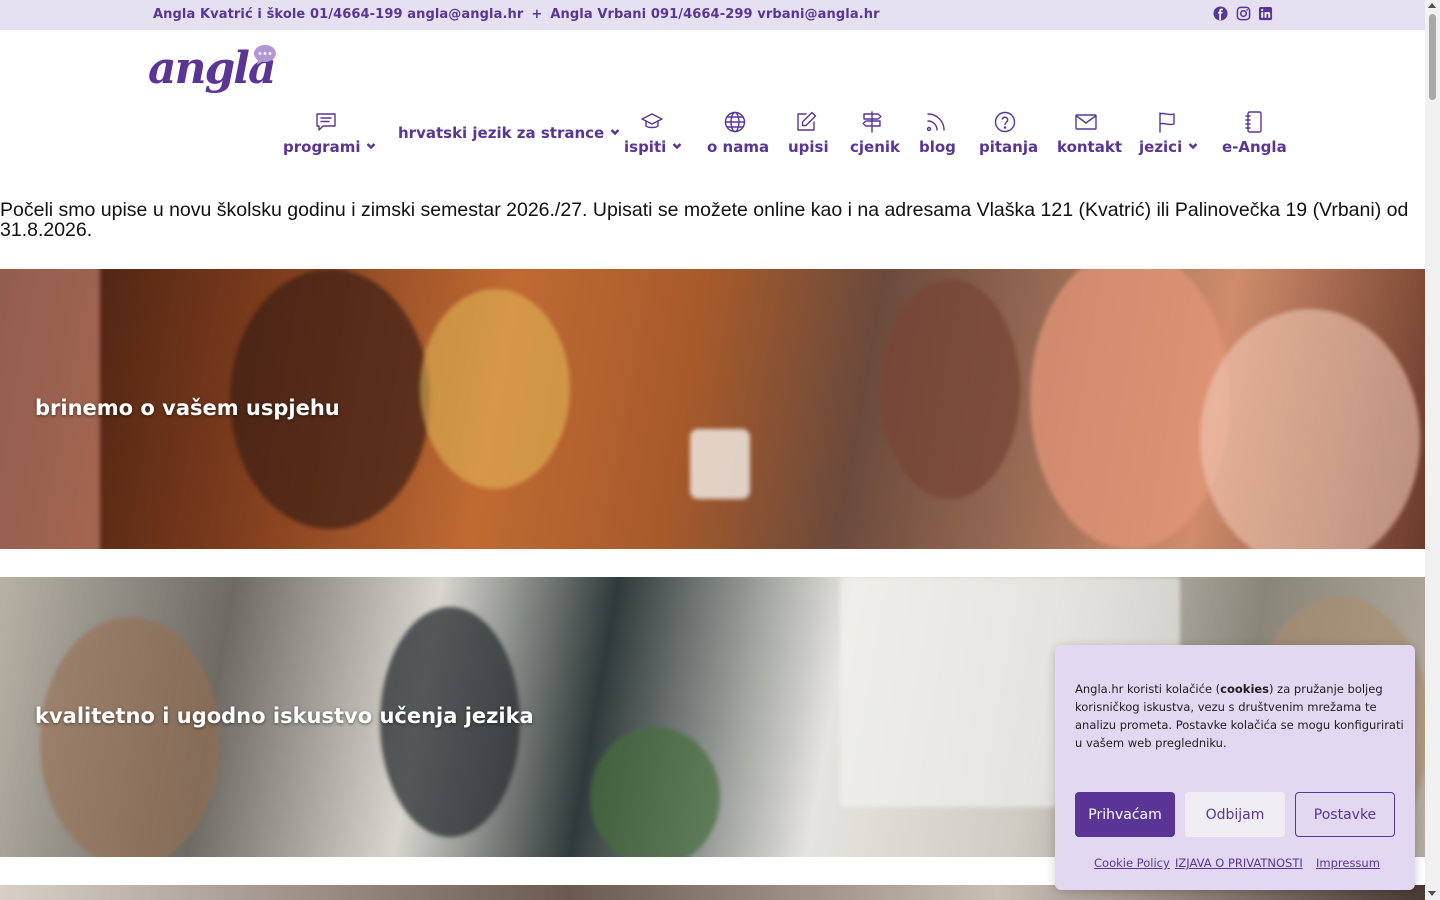 Image resolution: width=1440 pixels, height=900 pixels. I want to click on nav-item-upisi: upisi, so click(808, 136).